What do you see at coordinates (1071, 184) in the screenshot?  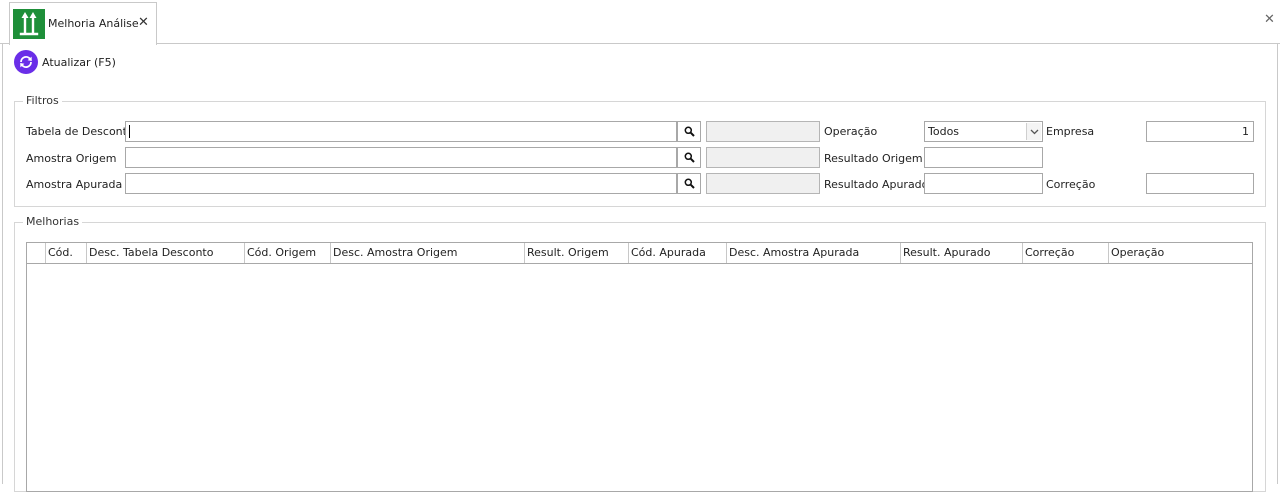 I see `correcao-label: Correção` at bounding box center [1071, 184].